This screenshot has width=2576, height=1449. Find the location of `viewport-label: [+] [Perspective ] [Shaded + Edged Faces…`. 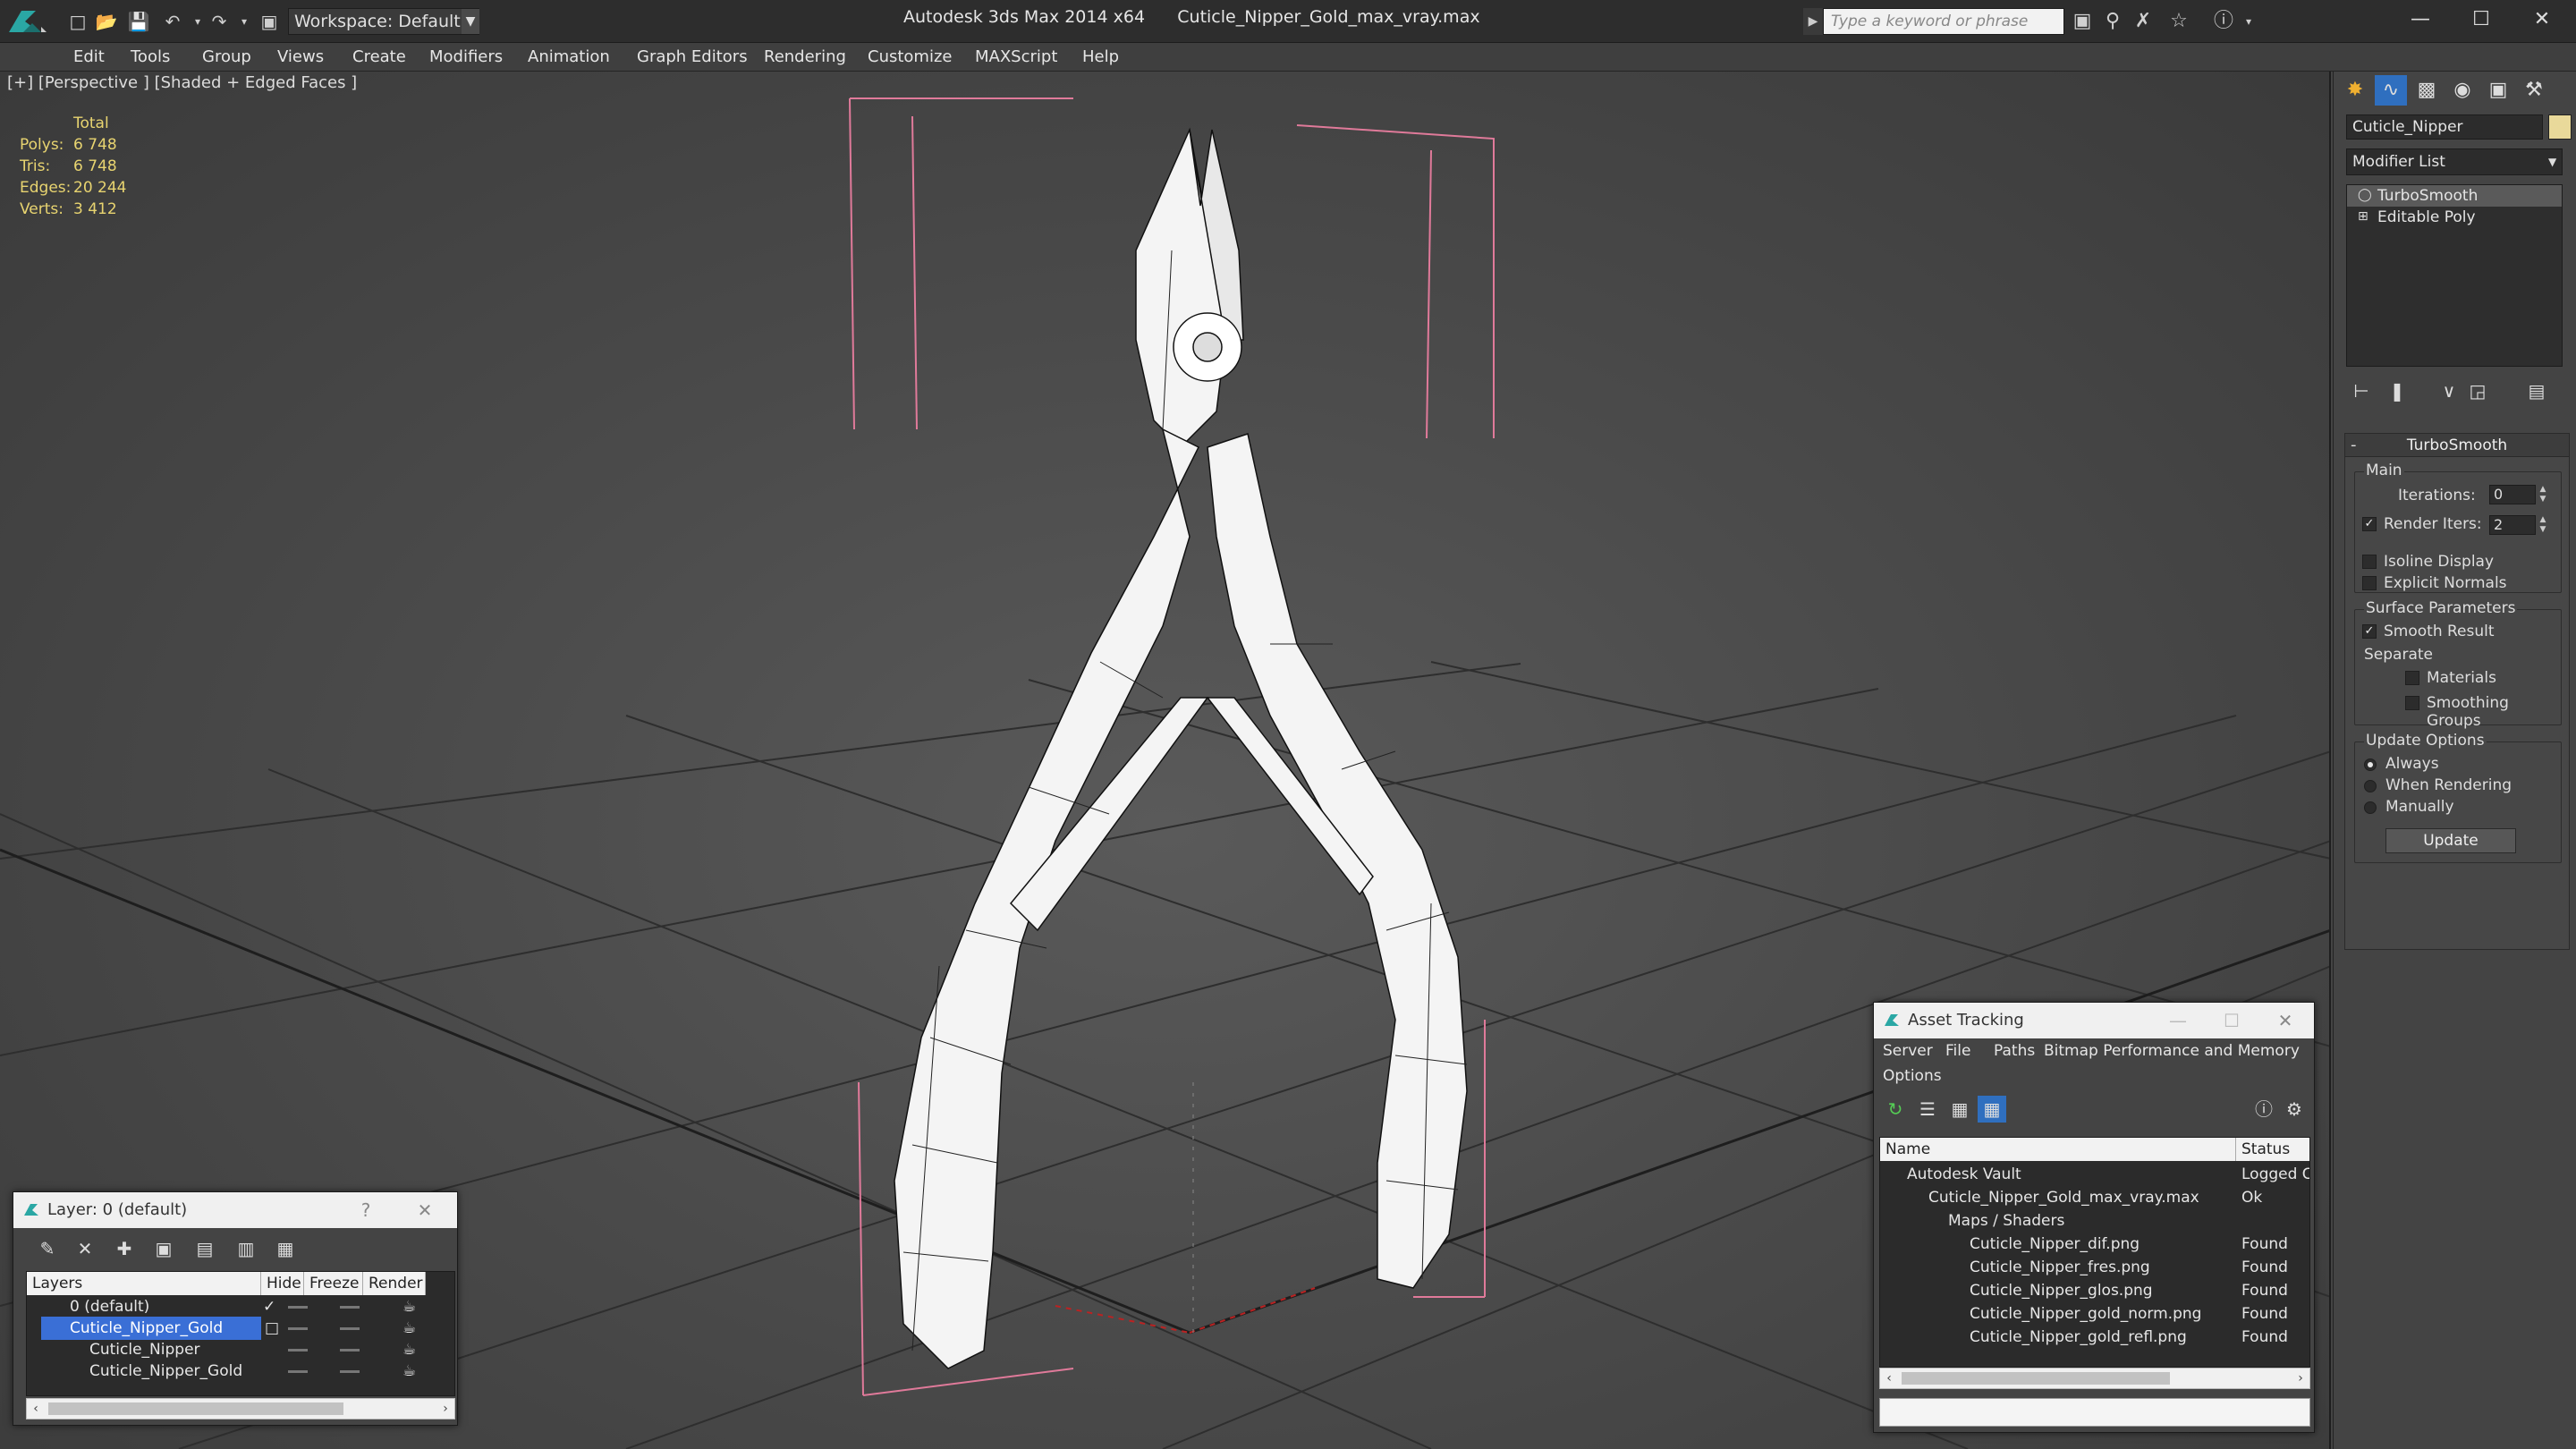

viewport-label: [+] [Perspective ] [Shaded + Edged Faces… is located at coordinates (182, 82).